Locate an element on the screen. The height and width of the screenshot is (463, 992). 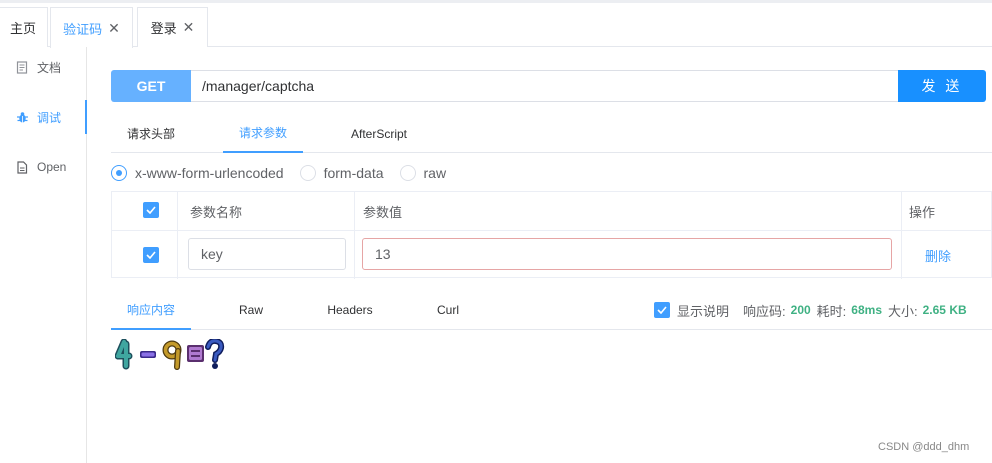
sidebar-item-label: 文档 is located at coordinates (49, 67).